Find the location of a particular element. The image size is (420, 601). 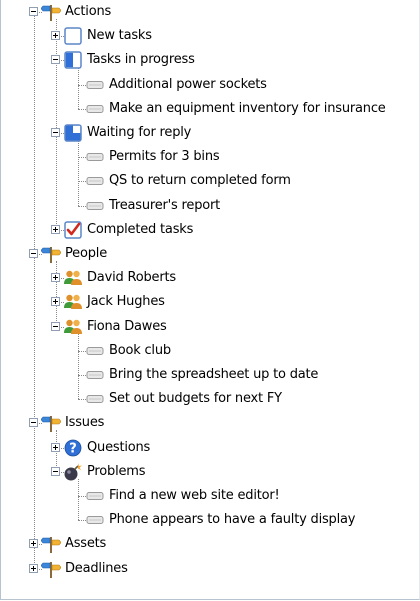

tree-item-label: Bring the spreadsheet up to date is located at coordinates (214, 374).